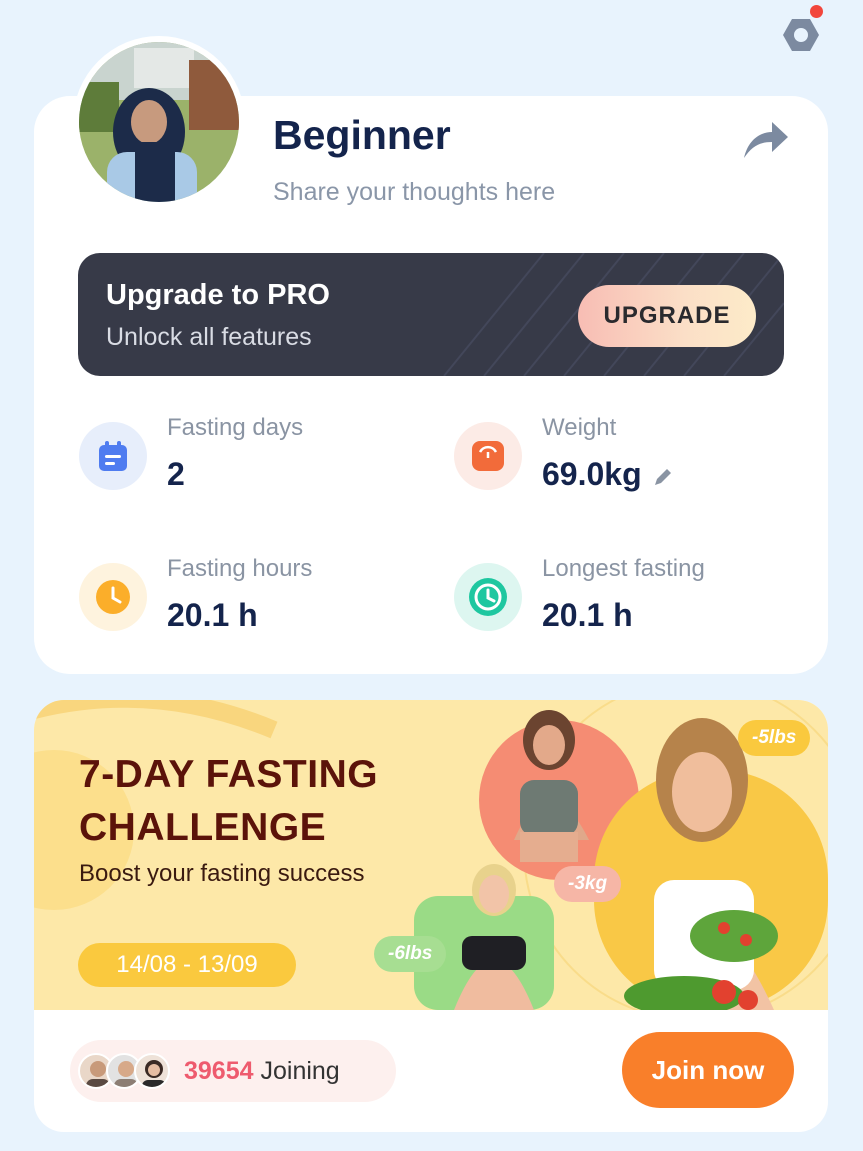 This screenshot has width=863, height=1151. What do you see at coordinates (229, 774) in the screenshot?
I see `challenge-title-line1: 7-DAY FASTING` at bounding box center [229, 774].